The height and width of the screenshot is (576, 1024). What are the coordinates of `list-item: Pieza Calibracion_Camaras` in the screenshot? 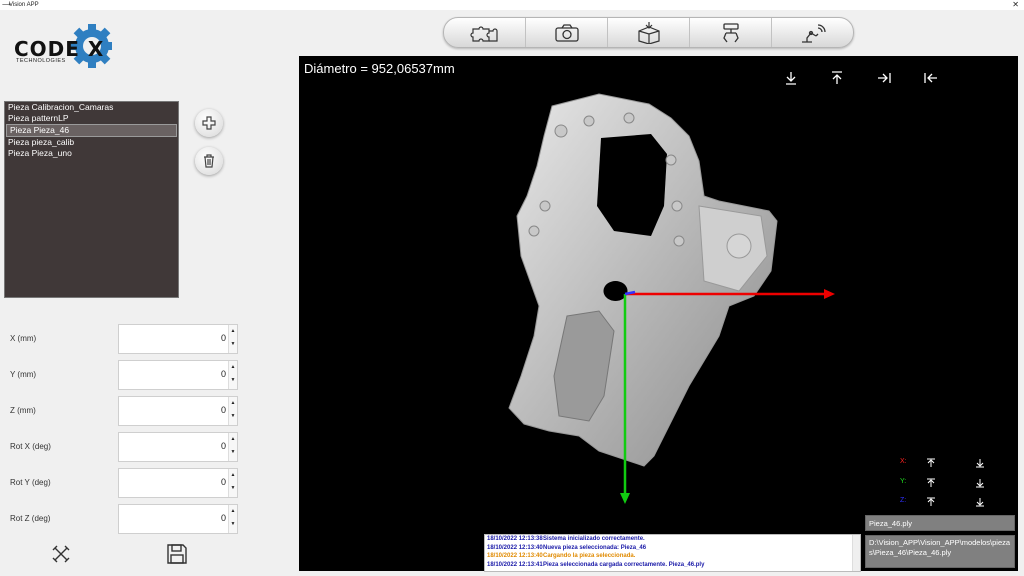 It's located at (91, 107).